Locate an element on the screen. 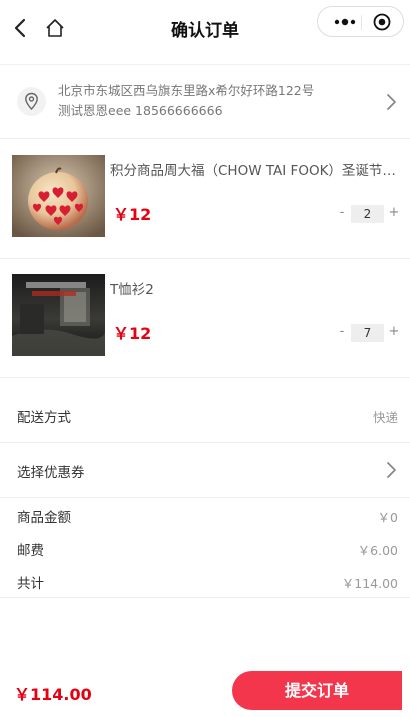 The image size is (410, 717). quantity-input: 2 is located at coordinates (367, 214).